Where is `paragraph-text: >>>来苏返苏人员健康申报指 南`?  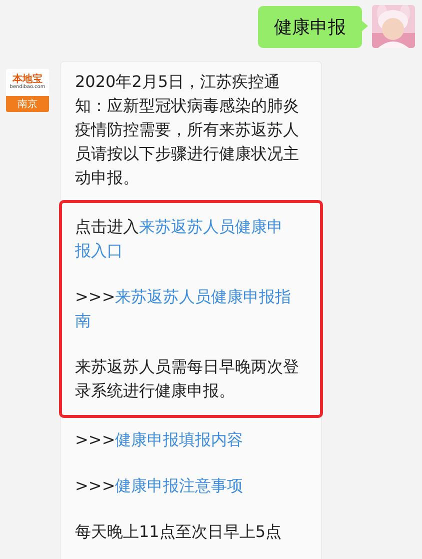 paragraph-text: >>>来苏返苏人员健康申报指 南 is located at coordinates (183, 309).